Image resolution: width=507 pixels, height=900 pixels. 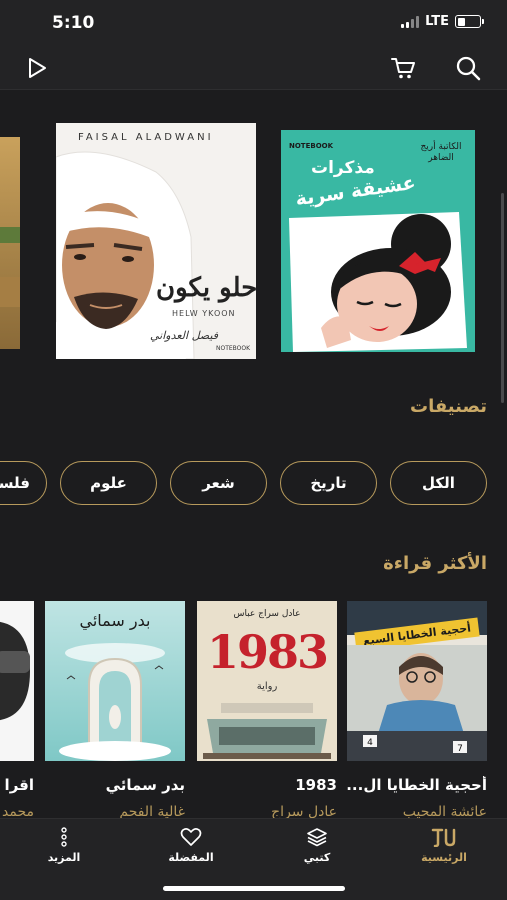 What do you see at coordinates (403, 68) in the screenshot?
I see `cart-icon` at bounding box center [403, 68].